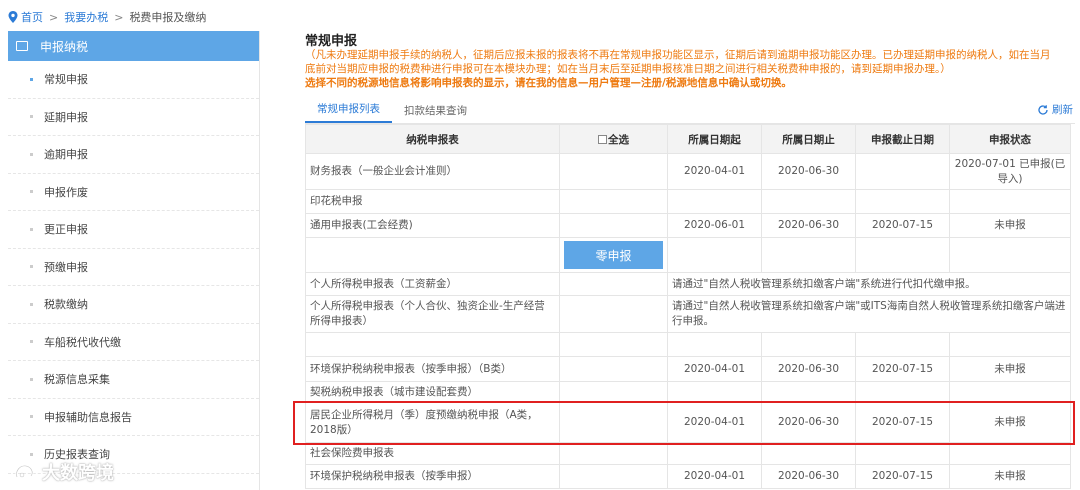 The image size is (1080, 490). I want to click on sidebar-item-label: 延期申报, so click(66, 117).